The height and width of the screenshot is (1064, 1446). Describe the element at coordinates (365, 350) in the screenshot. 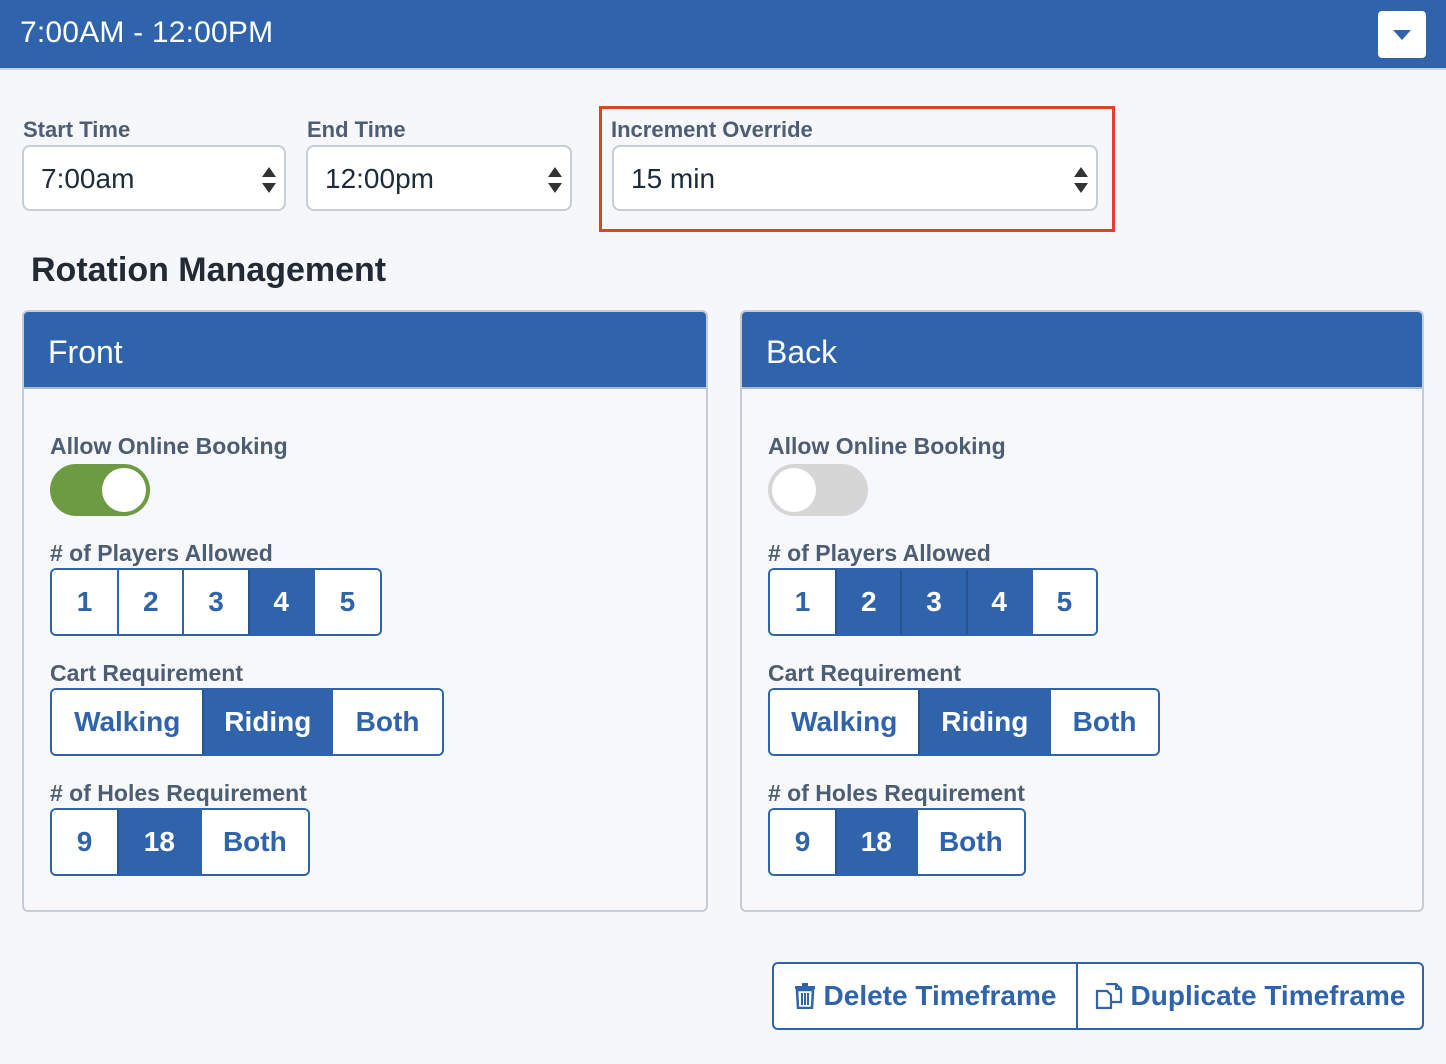

I see `panel-header: Front` at that location.